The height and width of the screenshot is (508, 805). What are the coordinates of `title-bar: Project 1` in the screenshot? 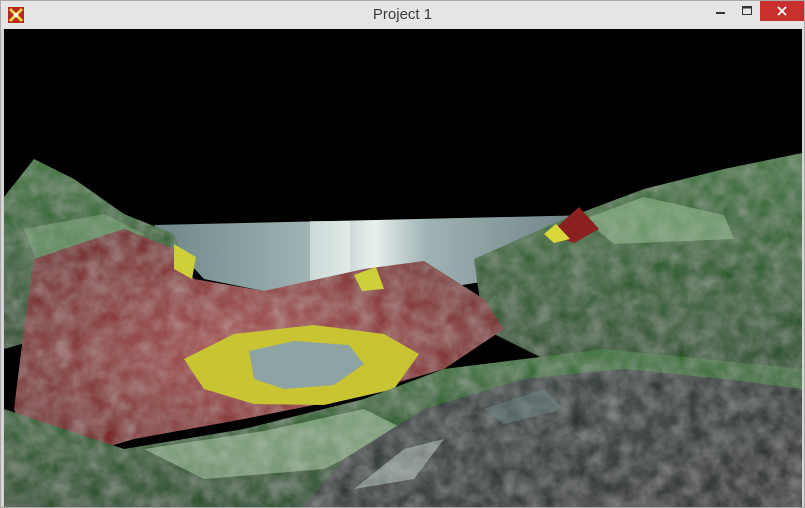 It's located at (402, 15).